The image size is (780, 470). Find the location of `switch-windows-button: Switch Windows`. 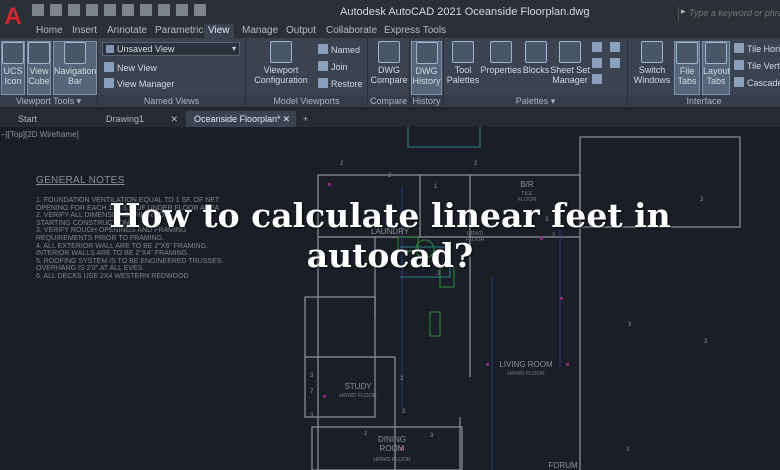

switch-windows-button: Switch Windows is located at coordinates (652, 63).